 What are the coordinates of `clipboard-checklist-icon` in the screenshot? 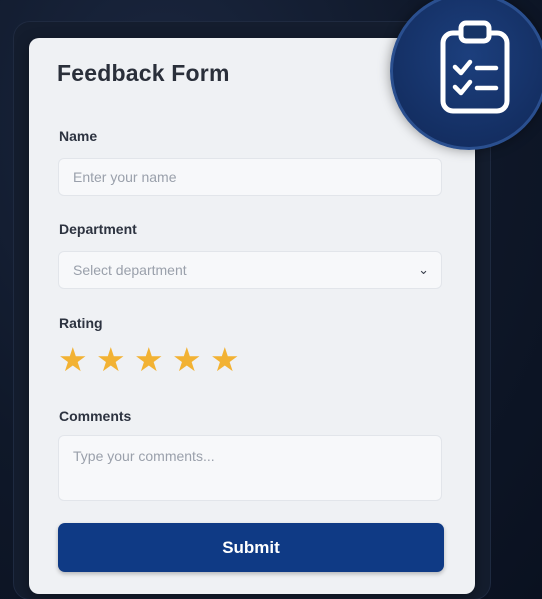 It's located at (475, 67).